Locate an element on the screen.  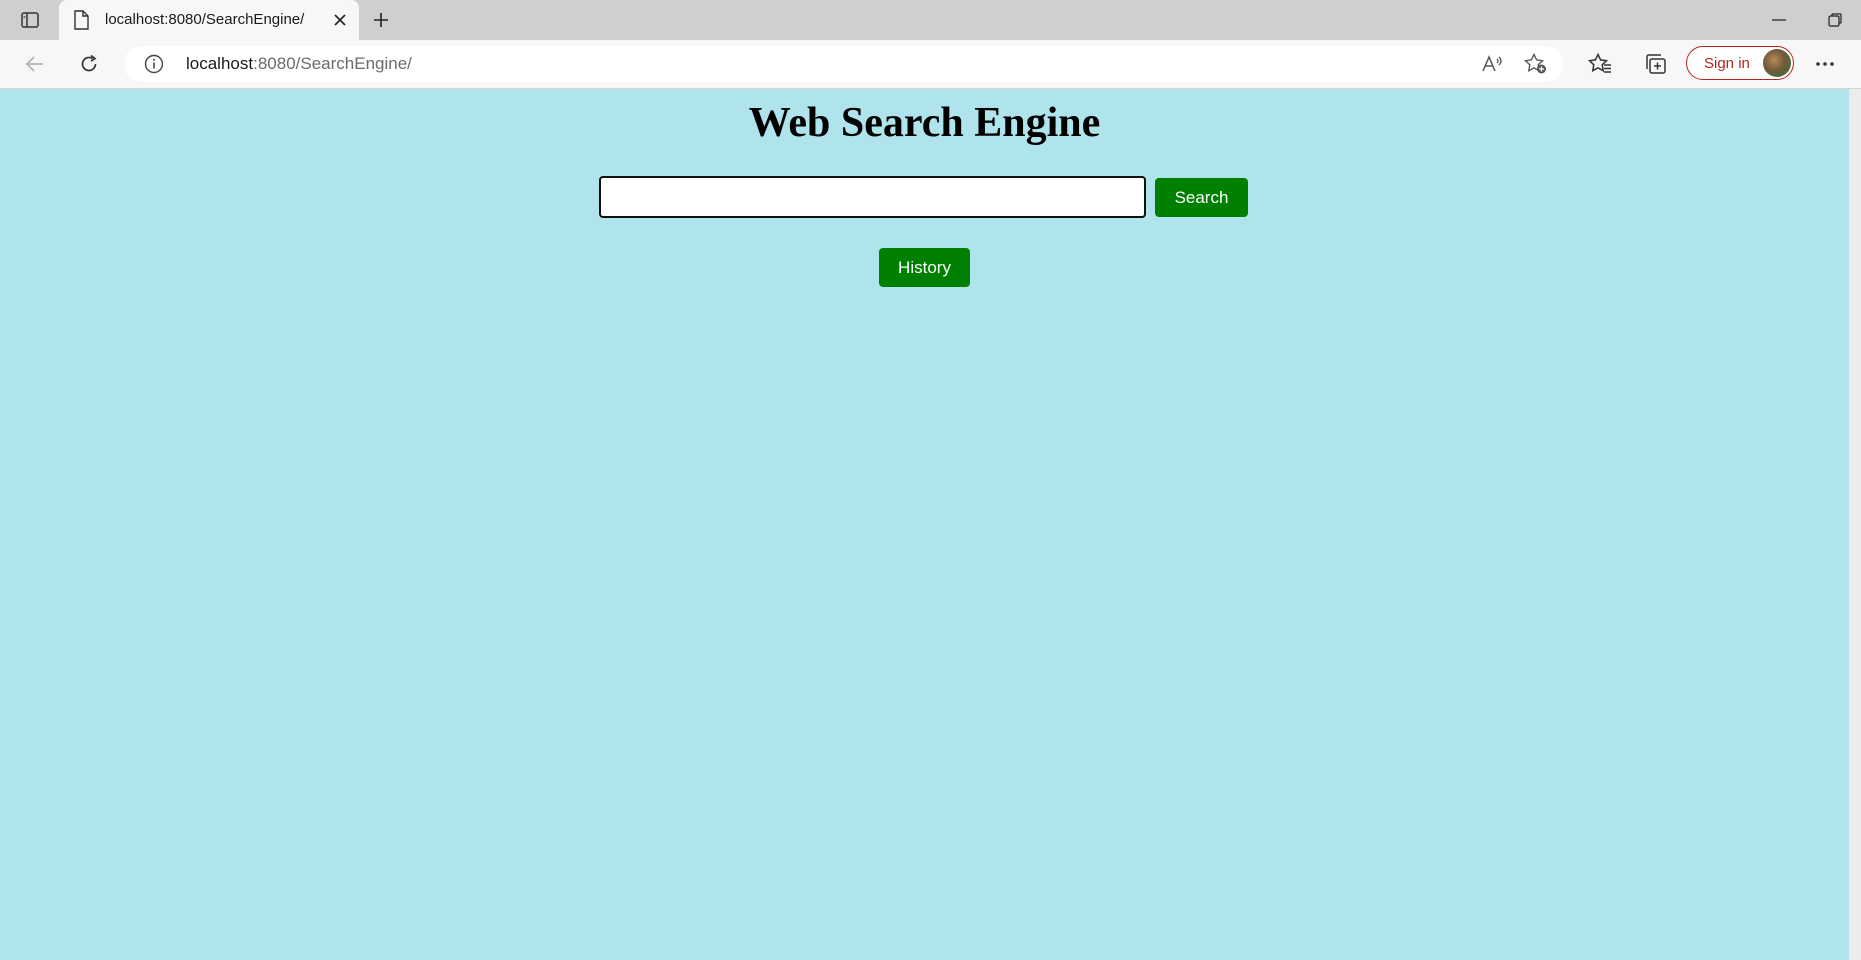
url-host: localhost is located at coordinates (220, 63).